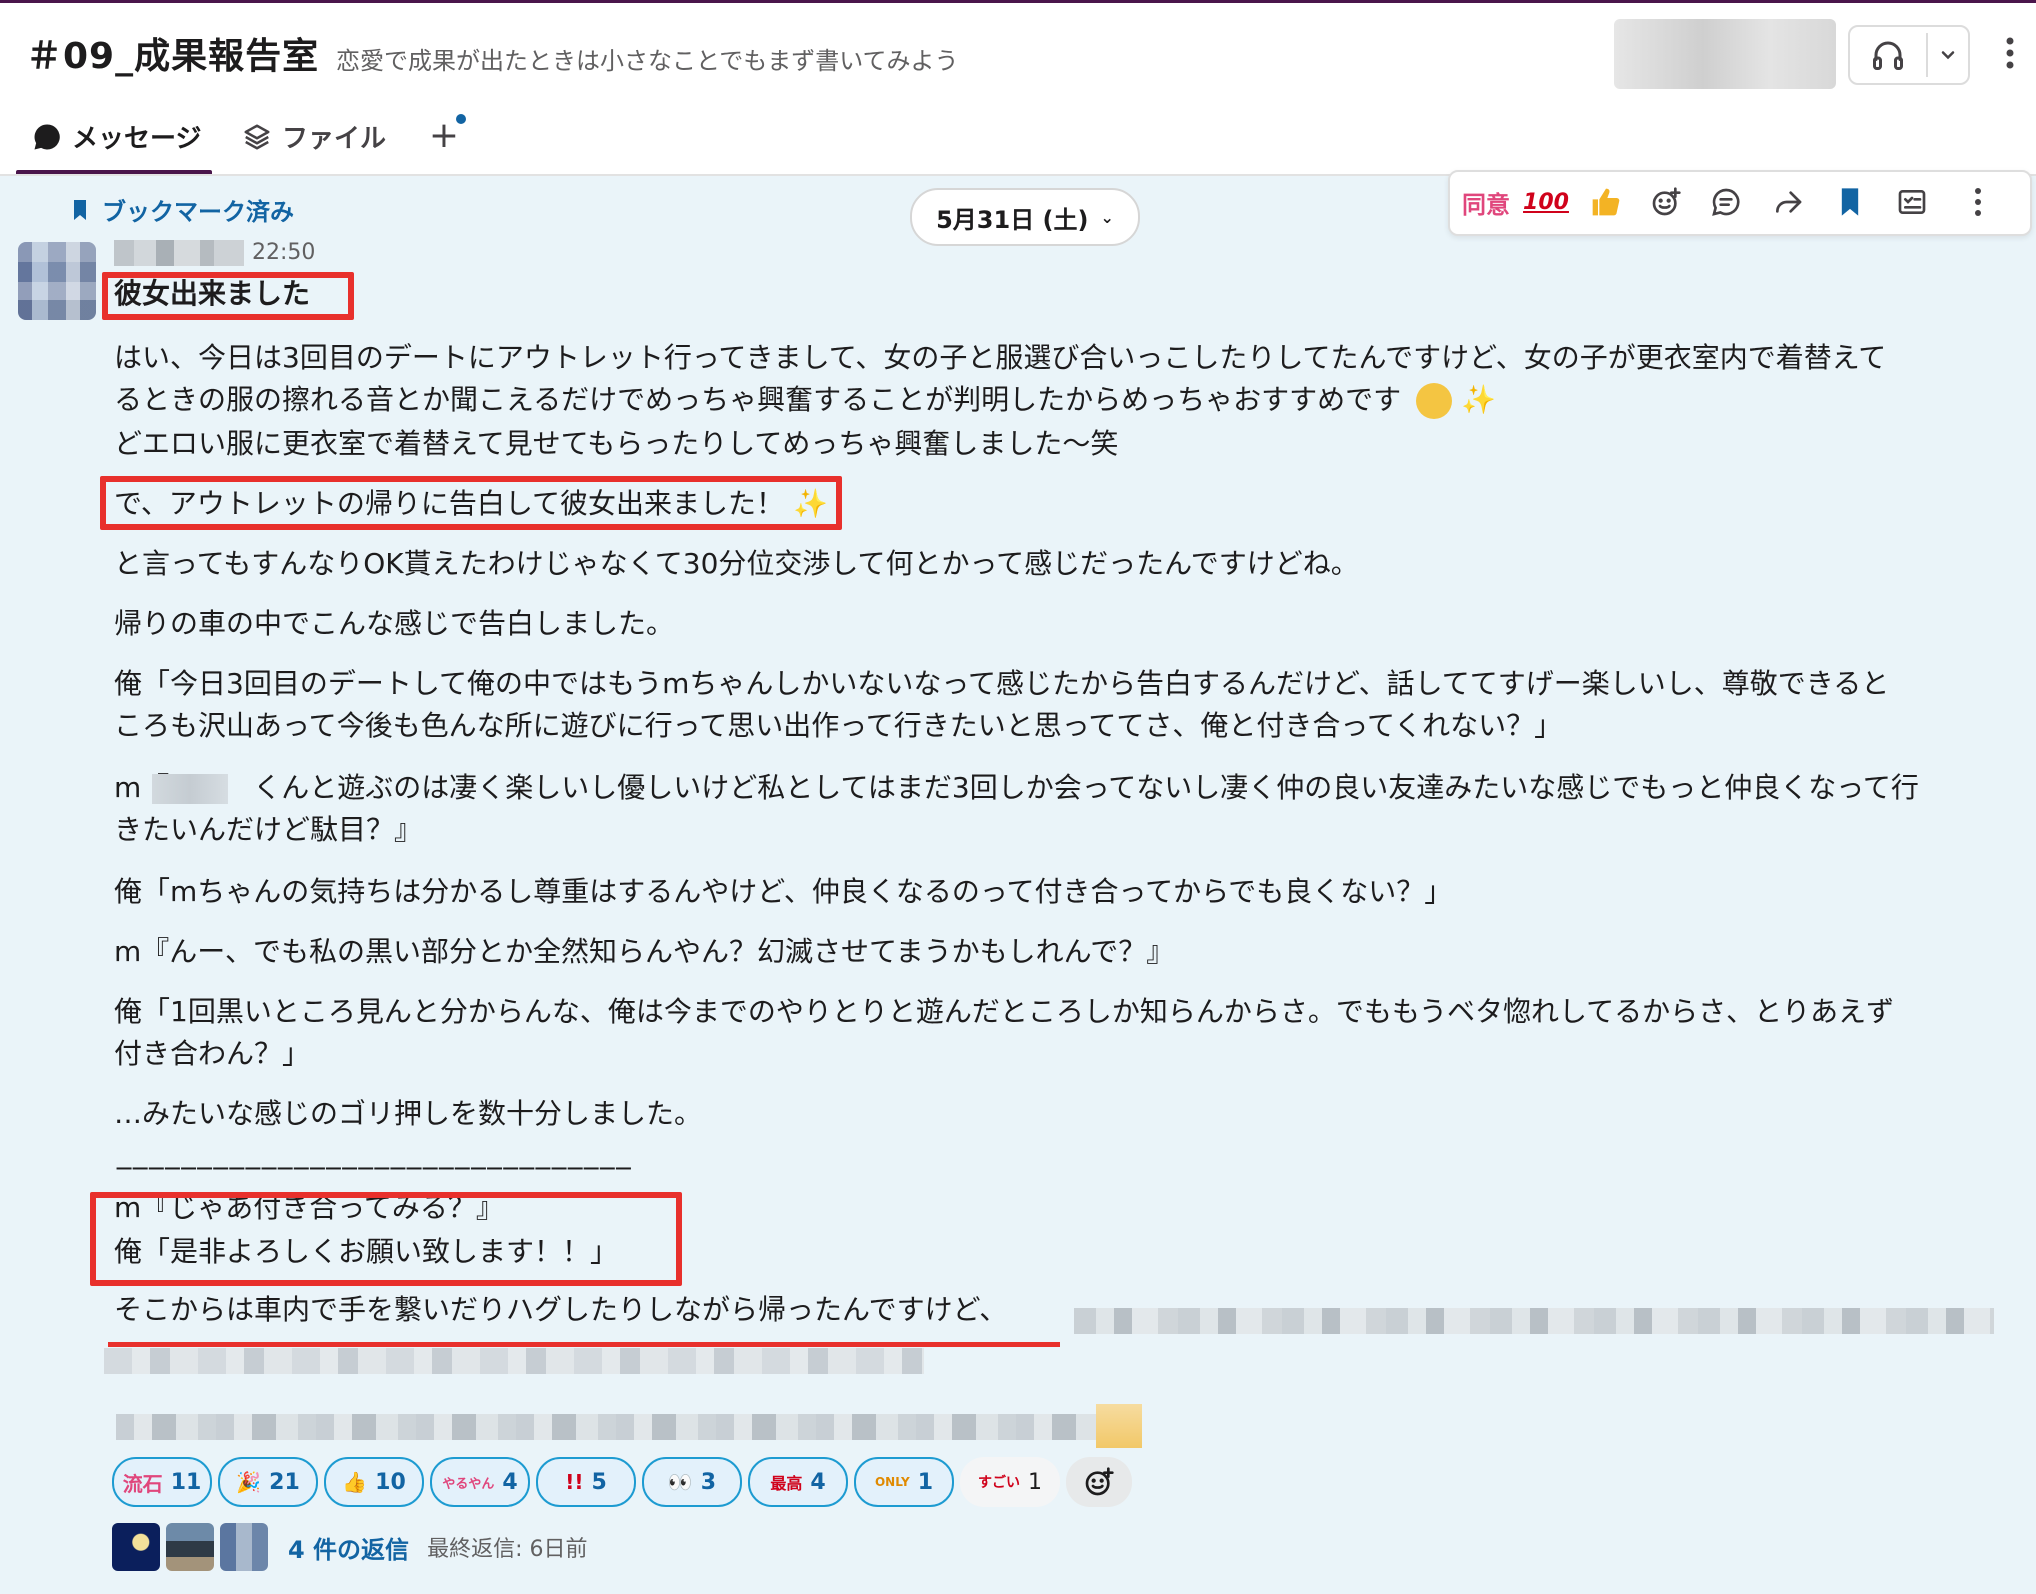  What do you see at coordinates (647, 61) in the screenshot?
I see `channel-description: 恋愛で成果が出たときは小さなことでもまず書いてみよう` at bounding box center [647, 61].